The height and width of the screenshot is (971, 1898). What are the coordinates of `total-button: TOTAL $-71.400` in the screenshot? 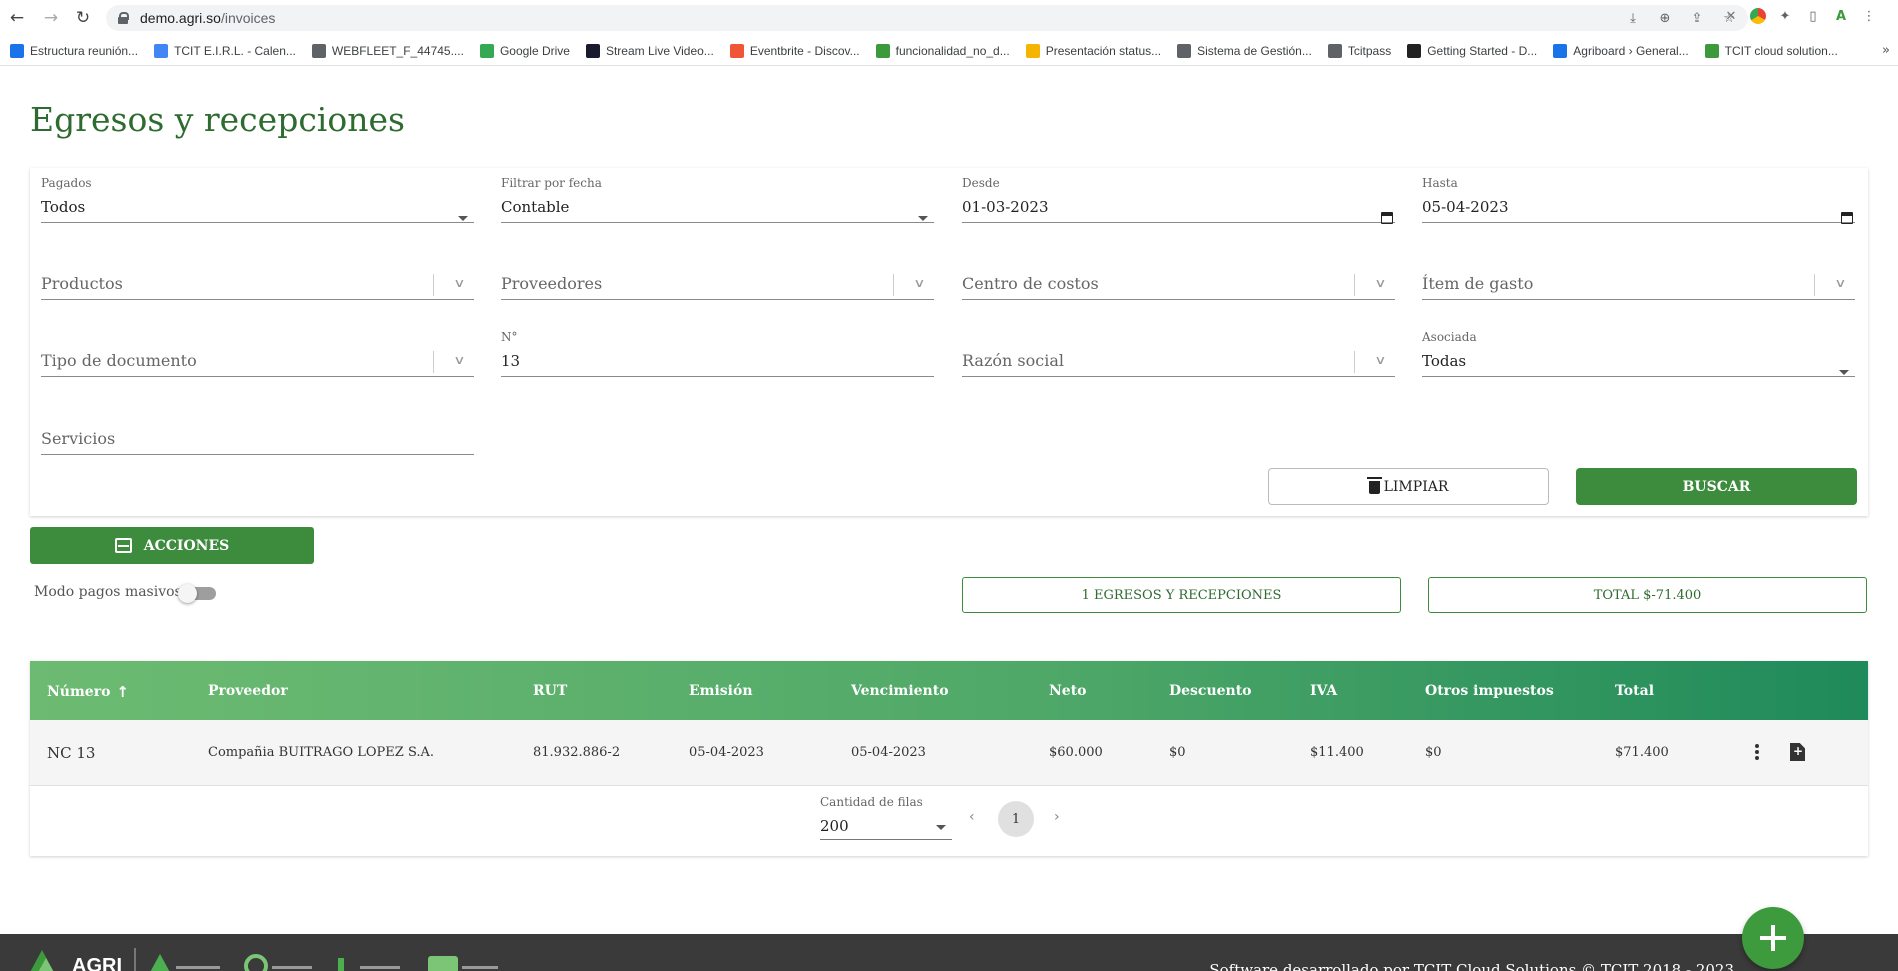 It's located at (1647, 595).